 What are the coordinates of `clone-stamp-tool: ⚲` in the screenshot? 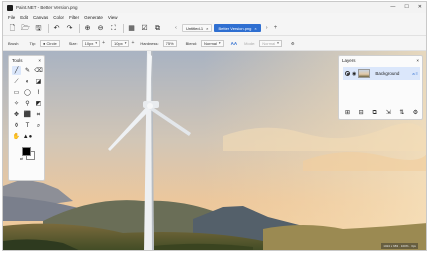 It's located at (27, 103).